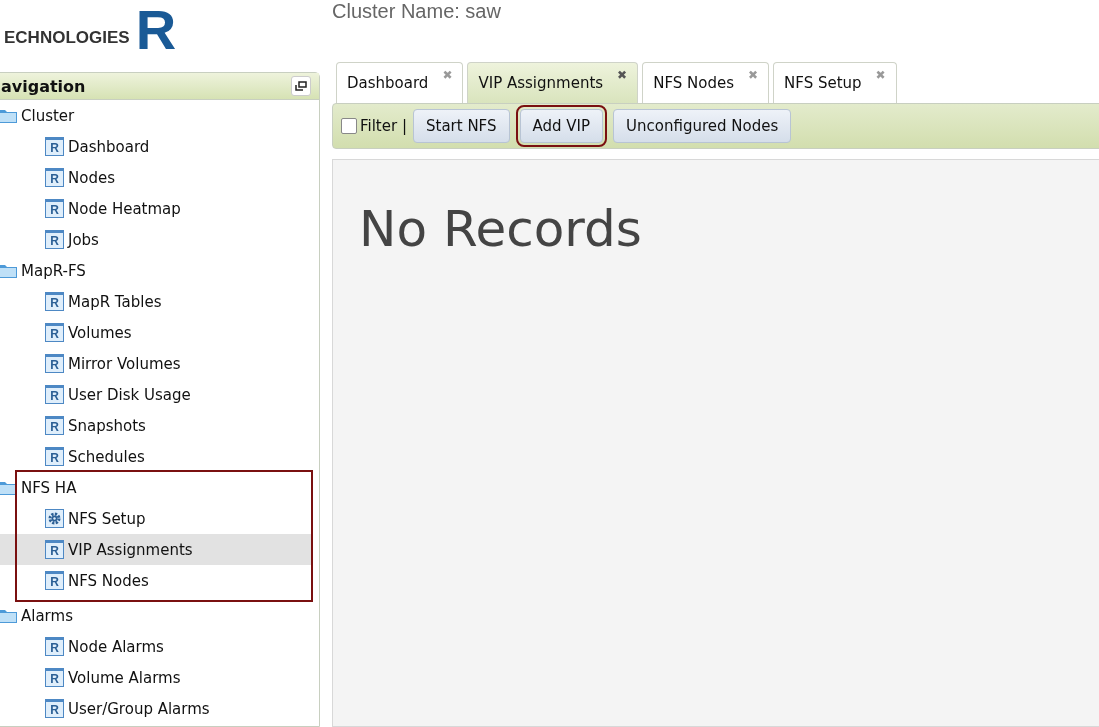  Describe the element at coordinates (159, 394) in the screenshot. I see `tree-item: R User Disk Usage` at that location.